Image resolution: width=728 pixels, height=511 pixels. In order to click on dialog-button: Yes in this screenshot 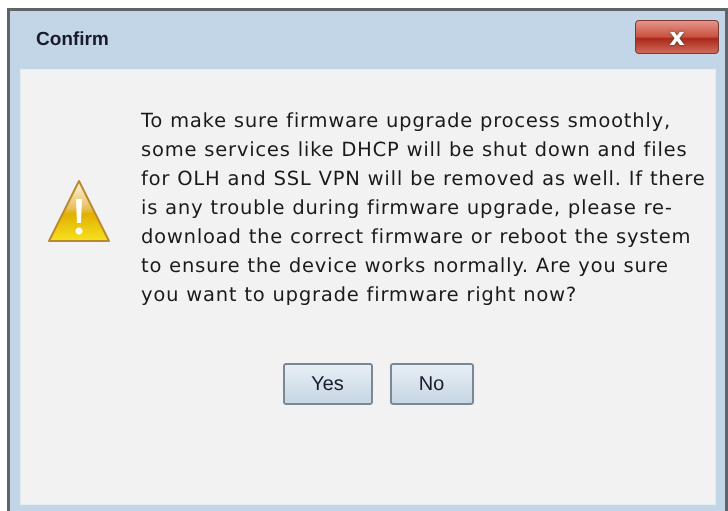, I will do `click(327, 384)`.